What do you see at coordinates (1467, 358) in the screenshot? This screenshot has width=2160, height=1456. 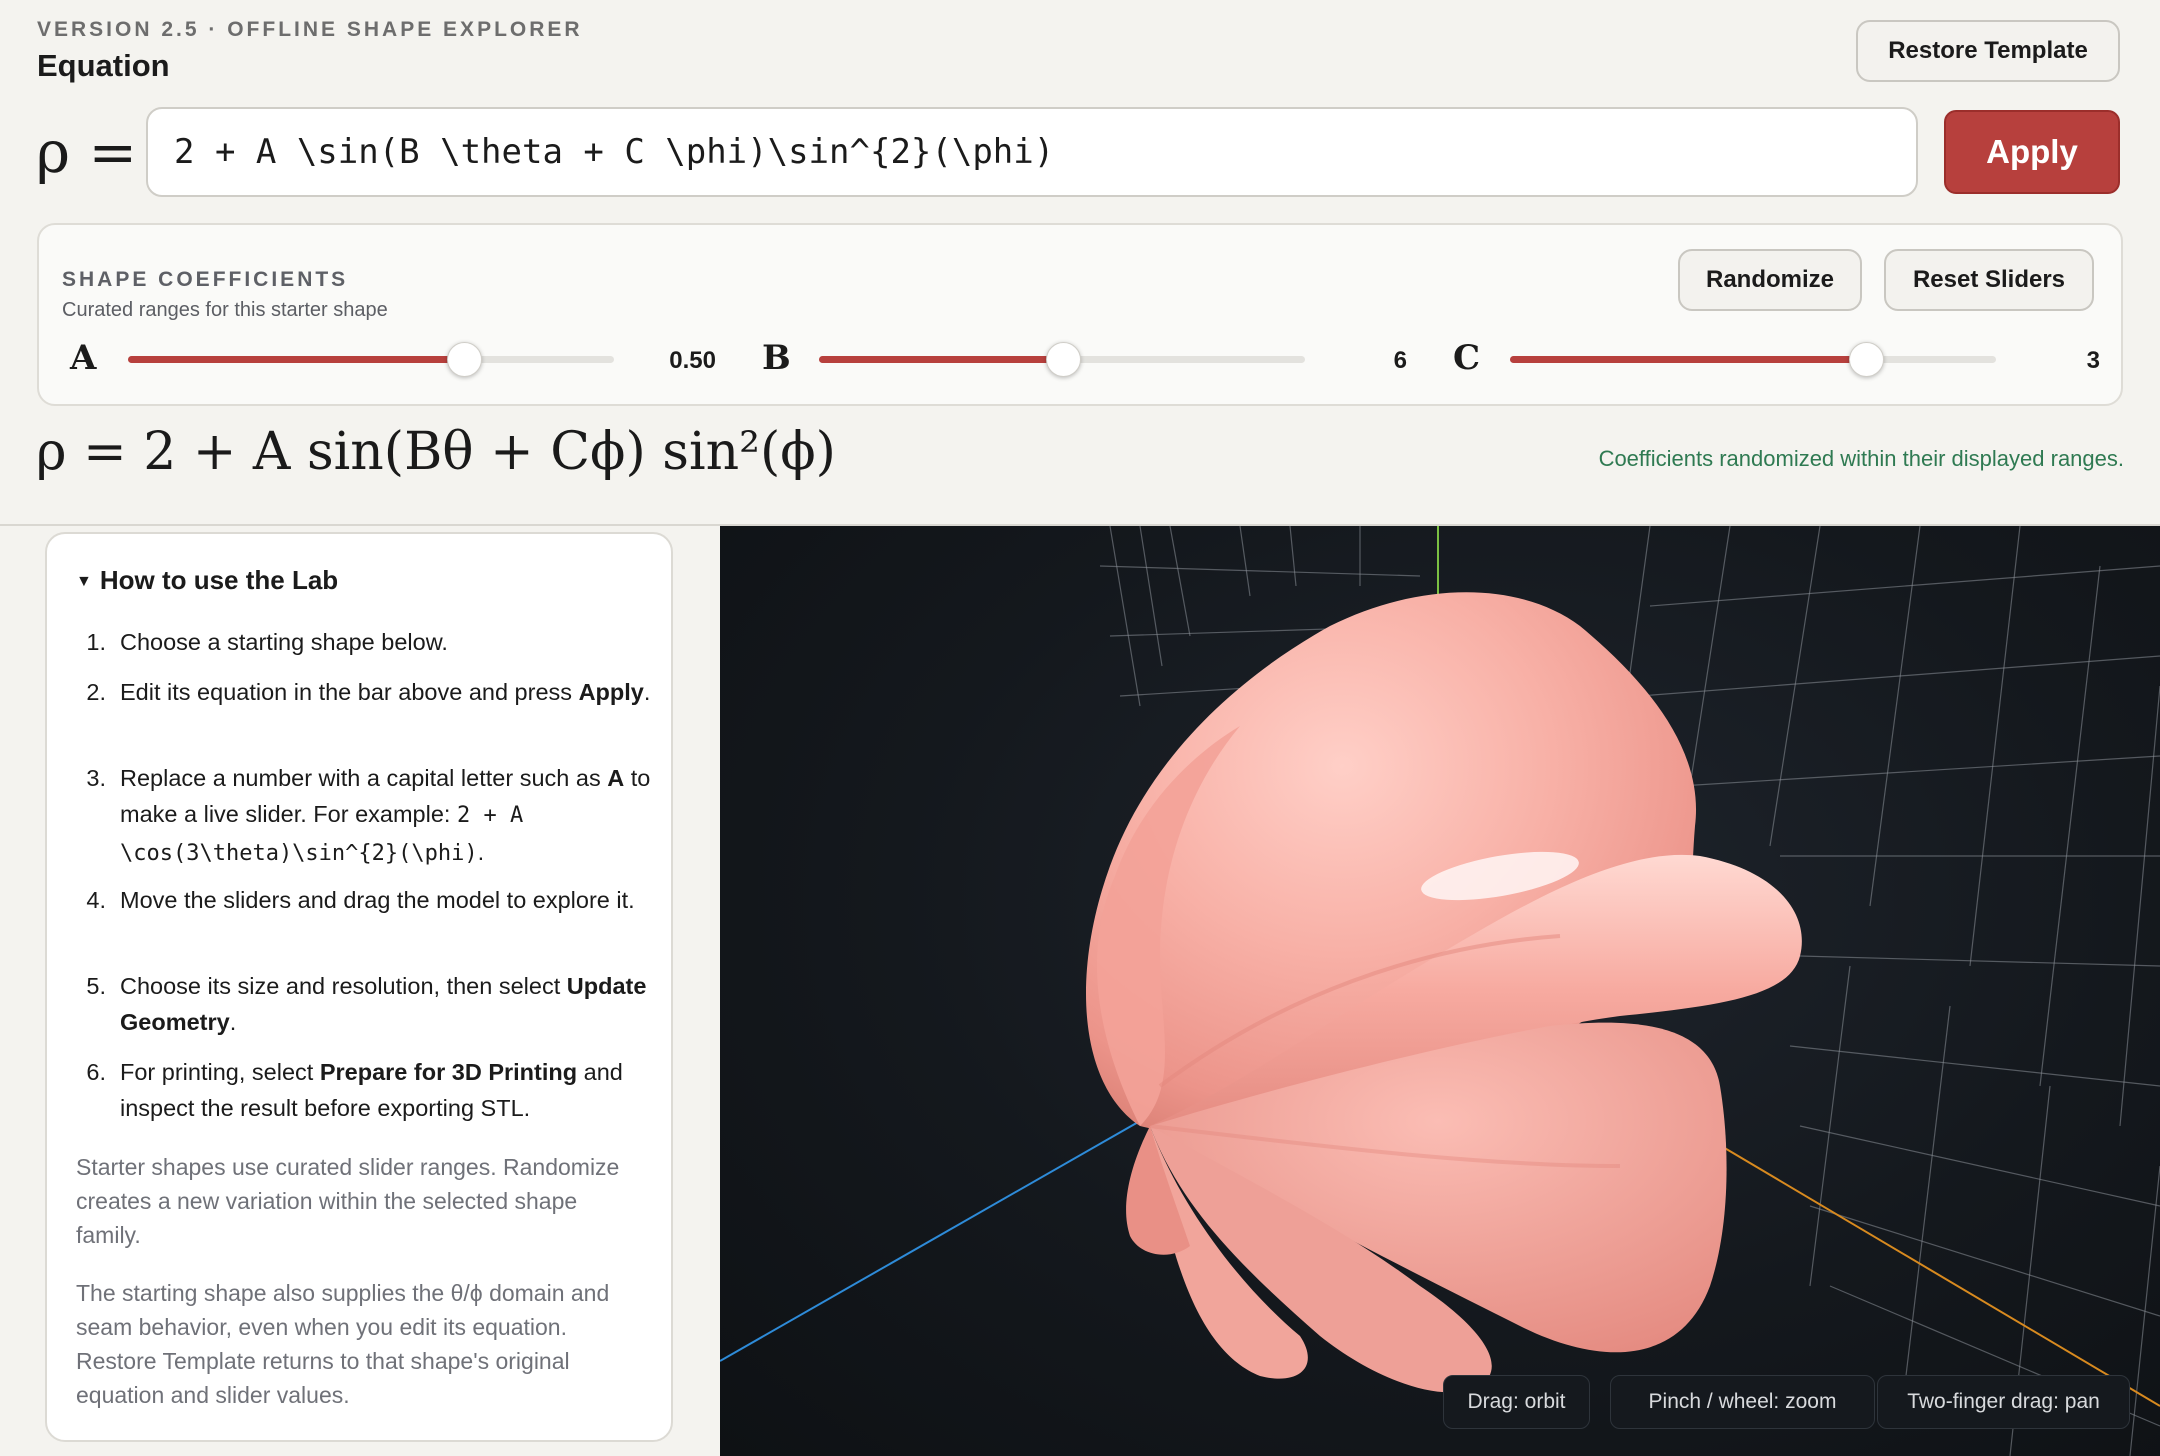 I see `slider-c-label: C` at bounding box center [1467, 358].